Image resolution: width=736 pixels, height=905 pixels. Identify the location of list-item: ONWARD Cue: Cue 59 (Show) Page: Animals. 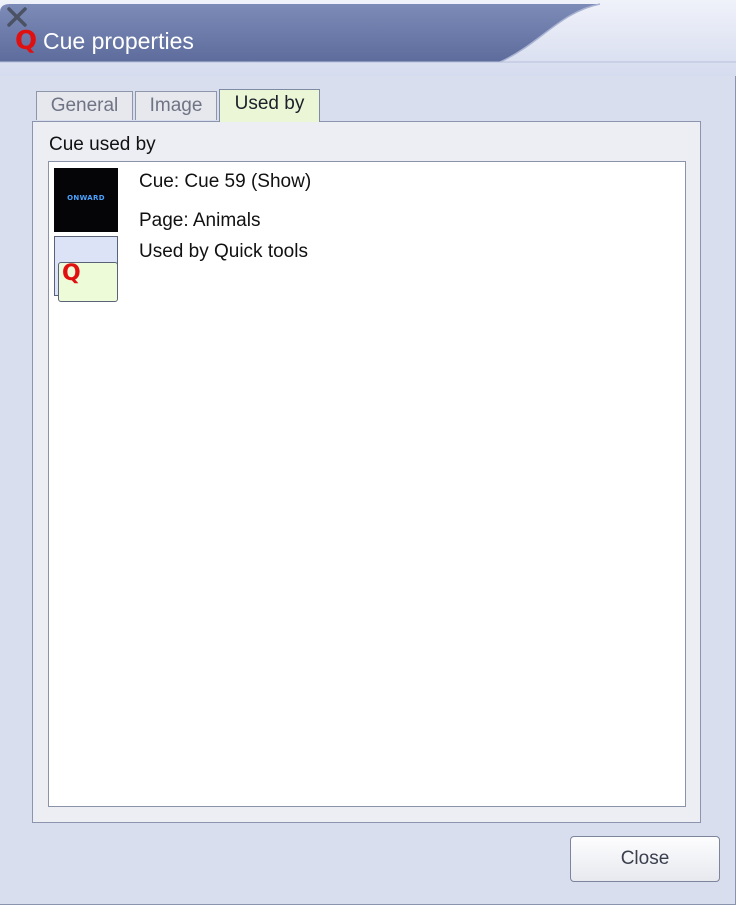
(364, 201).